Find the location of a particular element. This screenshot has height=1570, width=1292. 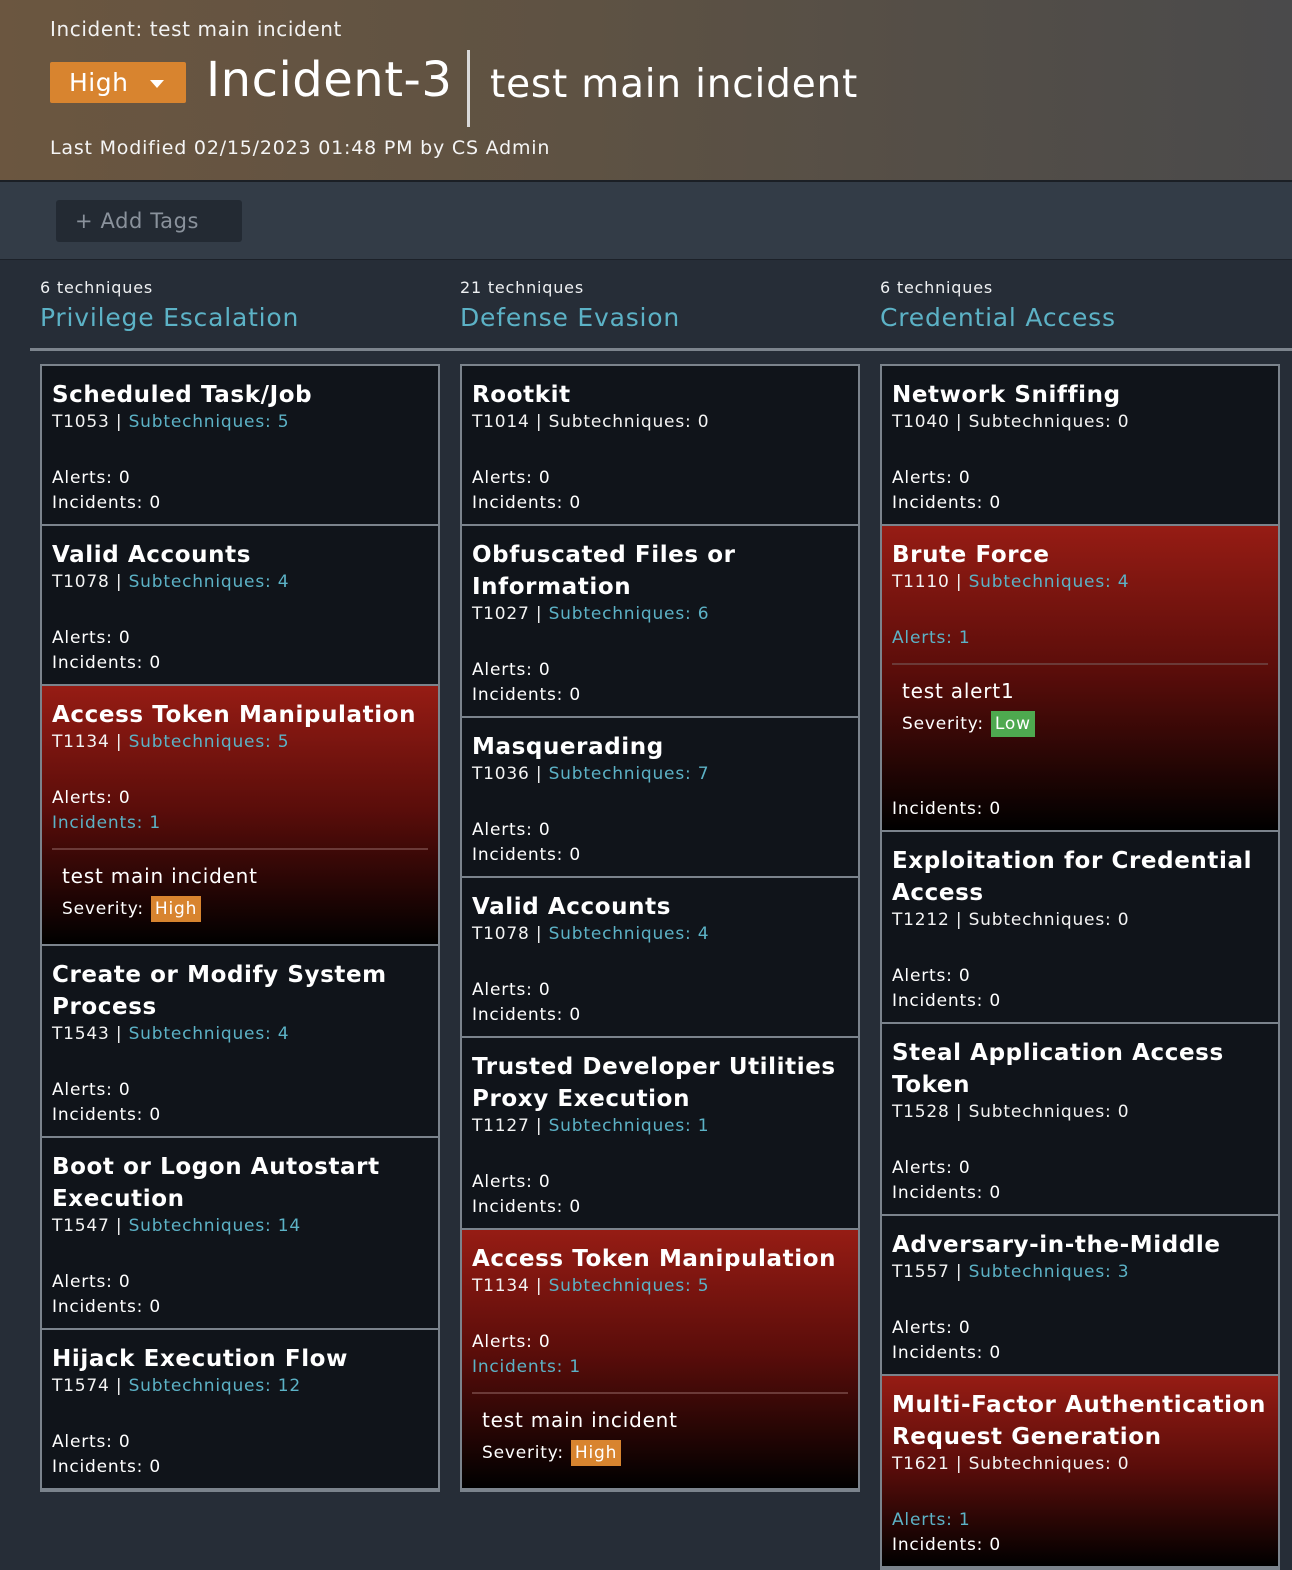

column-header-divider is located at coordinates (661, 349).